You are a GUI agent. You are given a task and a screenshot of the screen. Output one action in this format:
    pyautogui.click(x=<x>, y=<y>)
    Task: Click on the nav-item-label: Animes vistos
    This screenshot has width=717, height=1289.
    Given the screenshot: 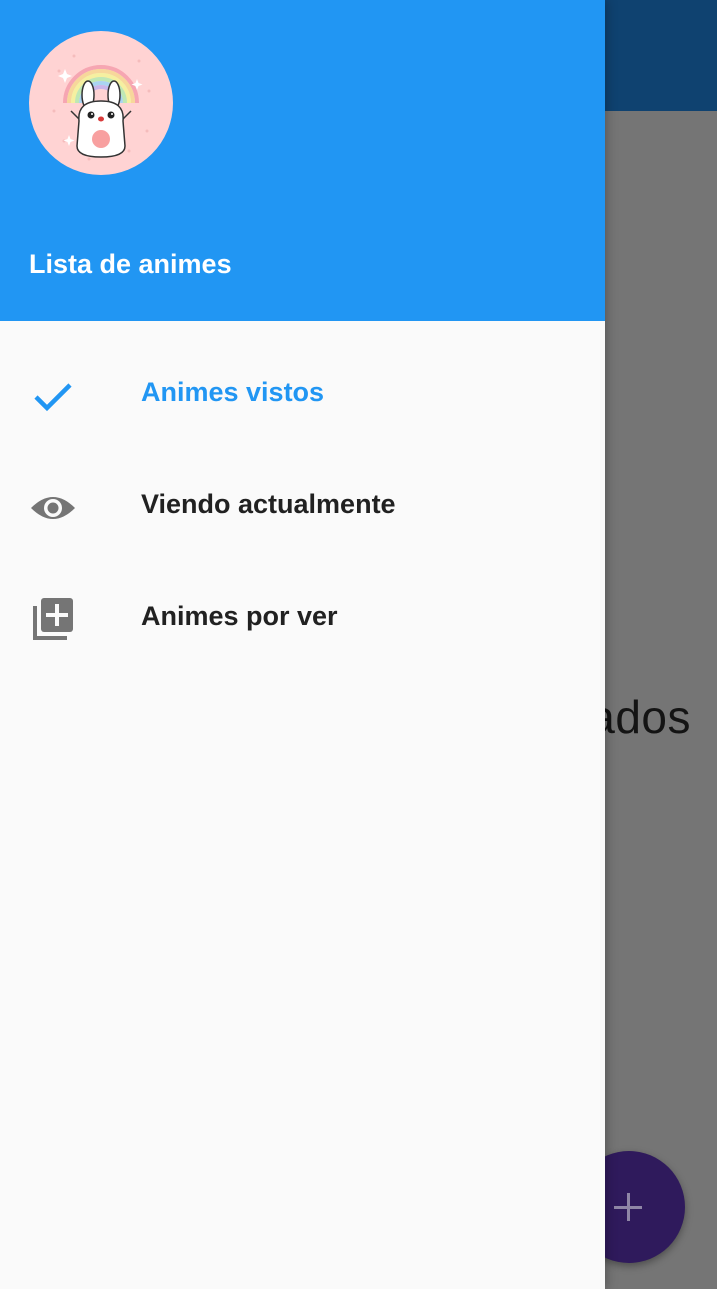 What is the action you would take?
    pyautogui.click(x=233, y=392)
    